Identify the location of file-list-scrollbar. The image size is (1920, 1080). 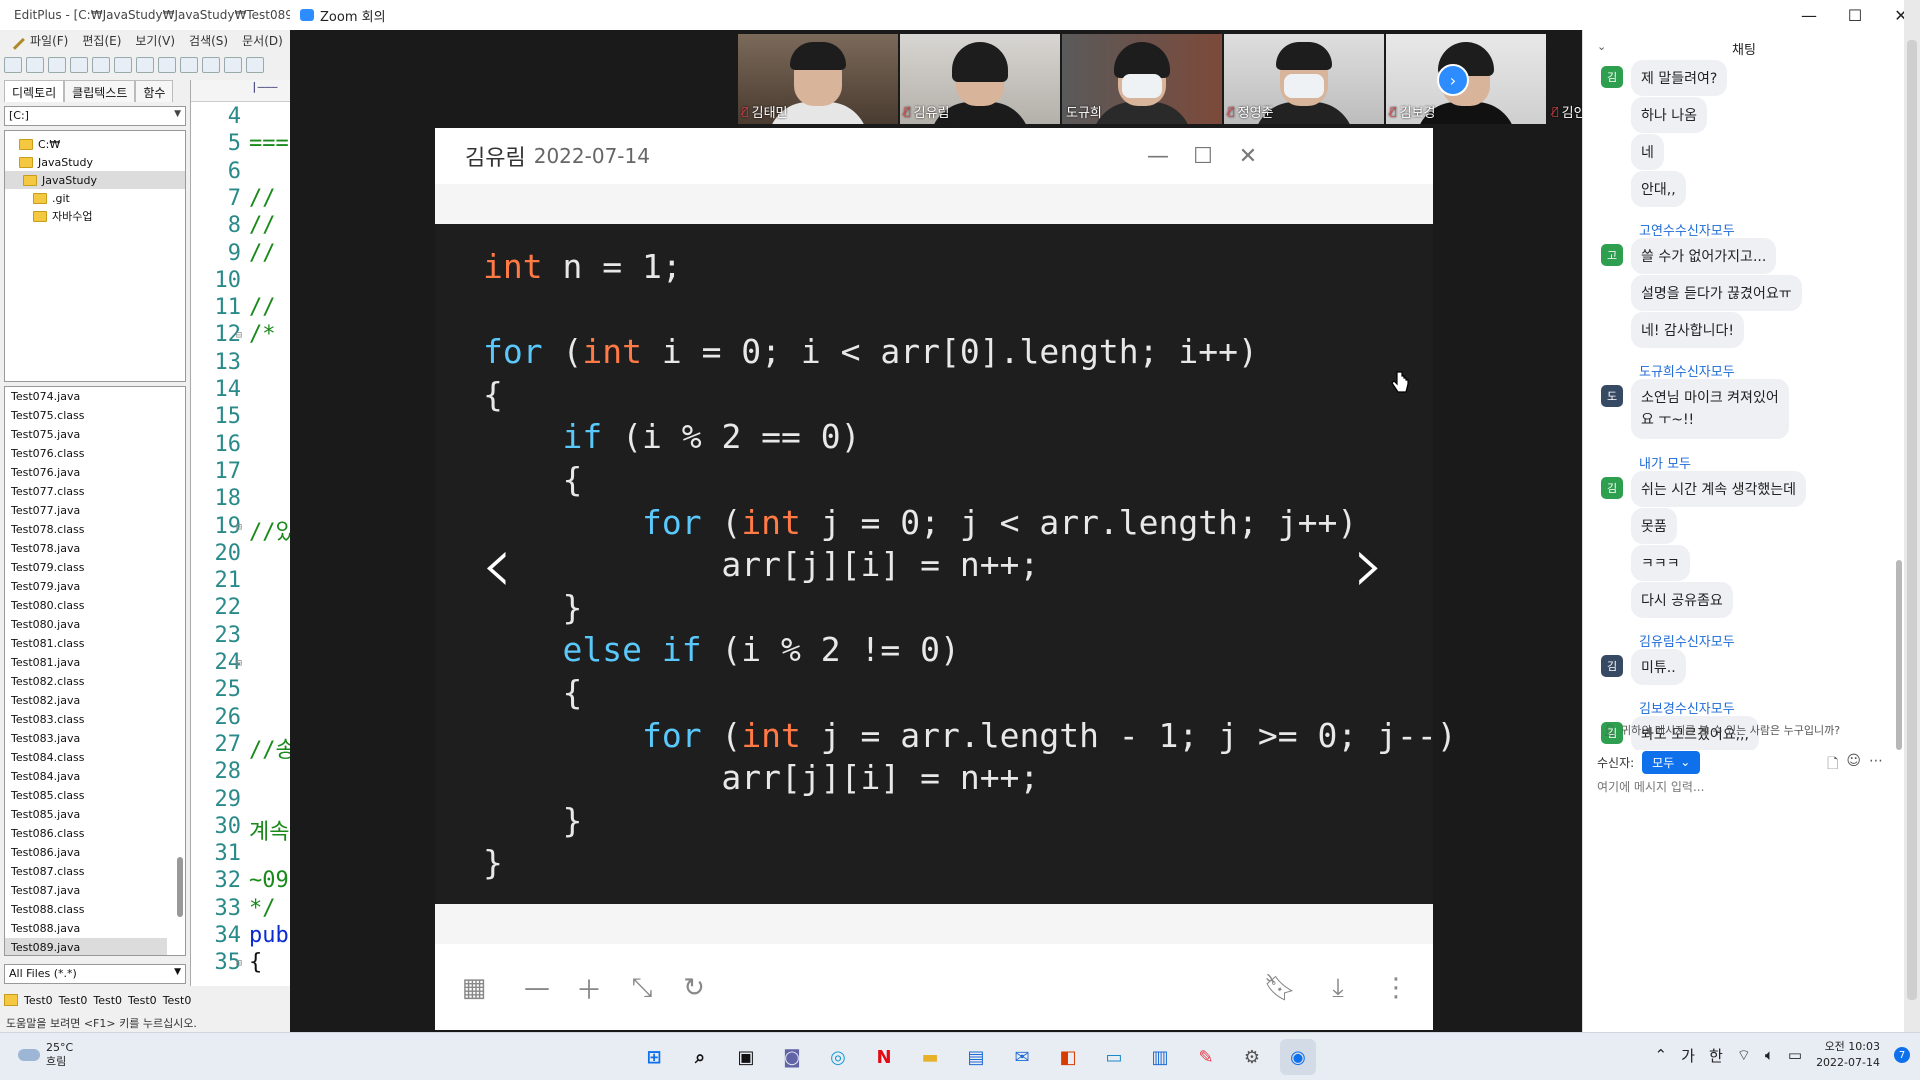
(180, 887).